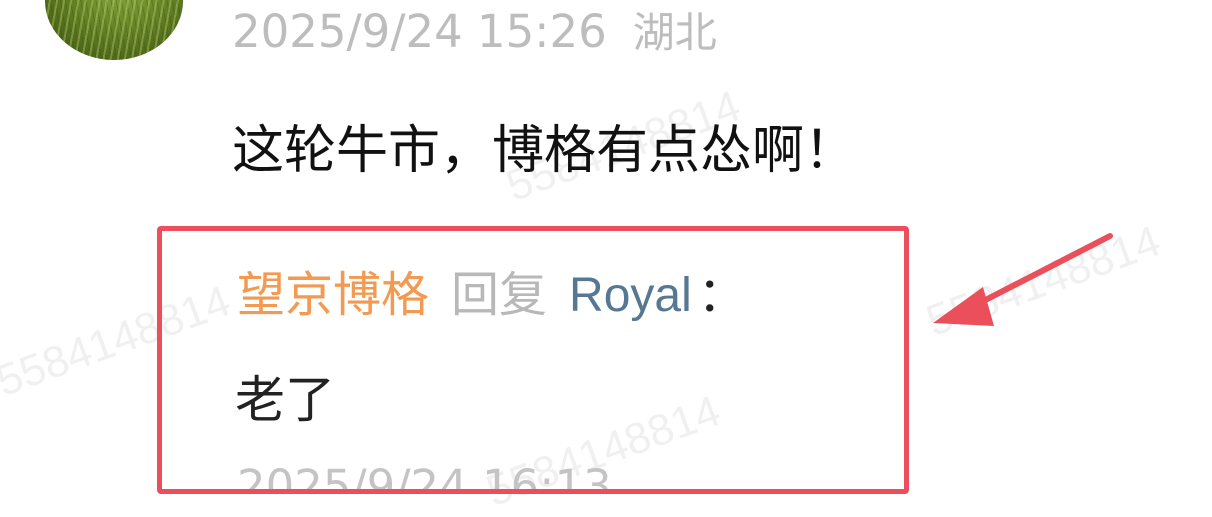 The height and width of the screenshot is (517, 1212). Describe the element at coordinates (544, 151) in the screenshot. I see `comment-text: 这轮牛市，博格有点怂啊！` at that location.